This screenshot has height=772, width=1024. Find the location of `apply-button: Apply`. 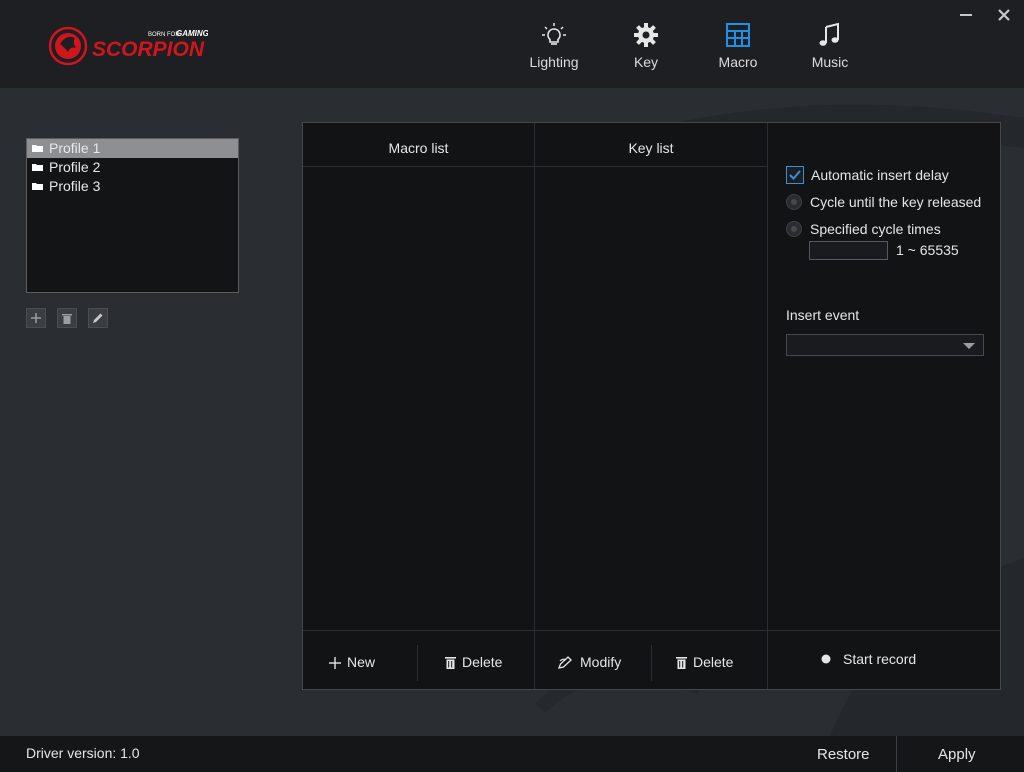

apply-button: Apply is located at coordinates (957, 754).